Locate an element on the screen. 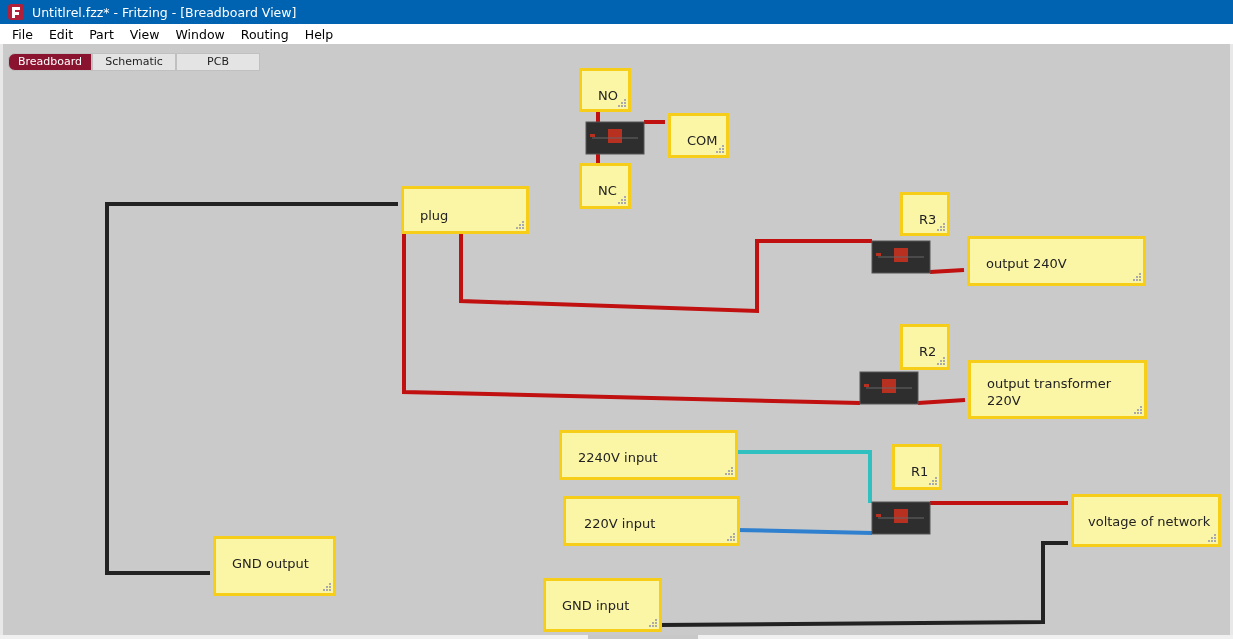 Image resolution: width=1233 pixels, height=639 pixels. note-text: plug is located at coordinates (434, 215).